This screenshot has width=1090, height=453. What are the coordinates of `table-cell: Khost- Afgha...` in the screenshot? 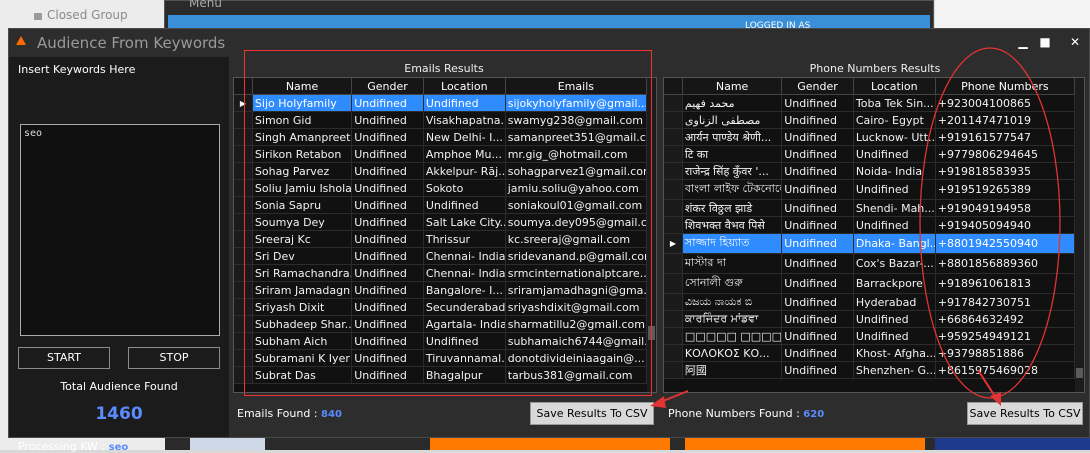 It's located at (894, 353).